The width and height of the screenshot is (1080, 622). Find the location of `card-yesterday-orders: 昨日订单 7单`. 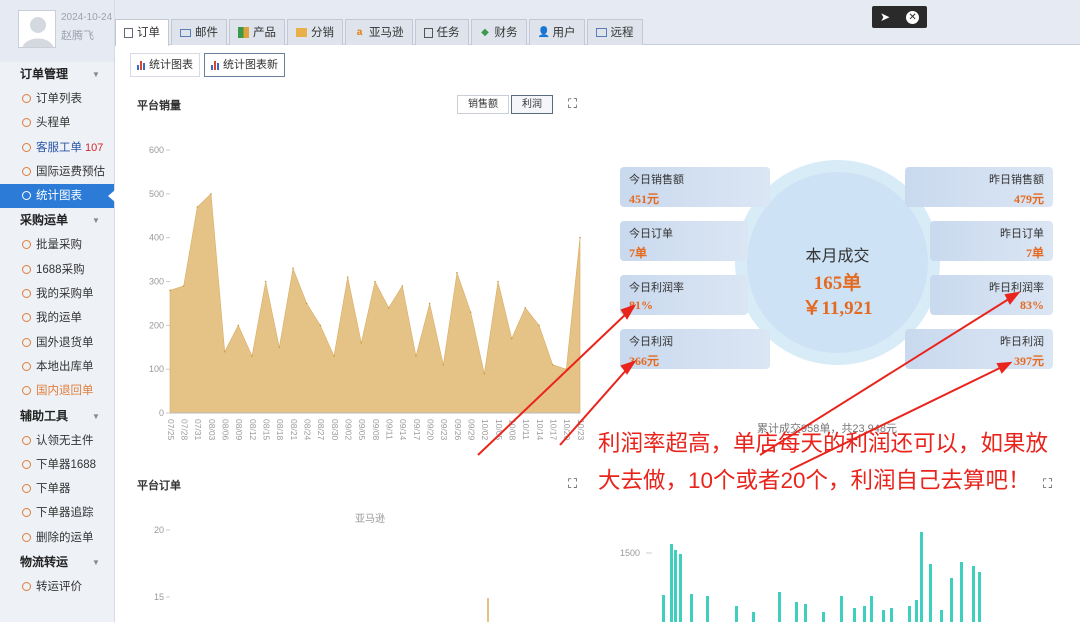

card-yesterday-orders: 昨日订单 7单 is located at coordinates (991, 241).